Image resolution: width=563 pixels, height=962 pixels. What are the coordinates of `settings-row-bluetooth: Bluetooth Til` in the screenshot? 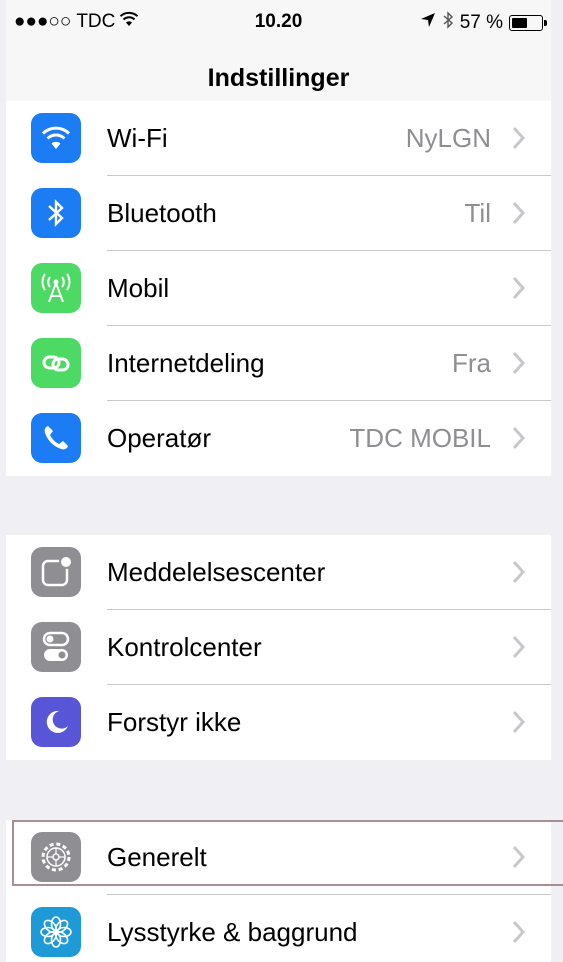 It's located at (278, 213).